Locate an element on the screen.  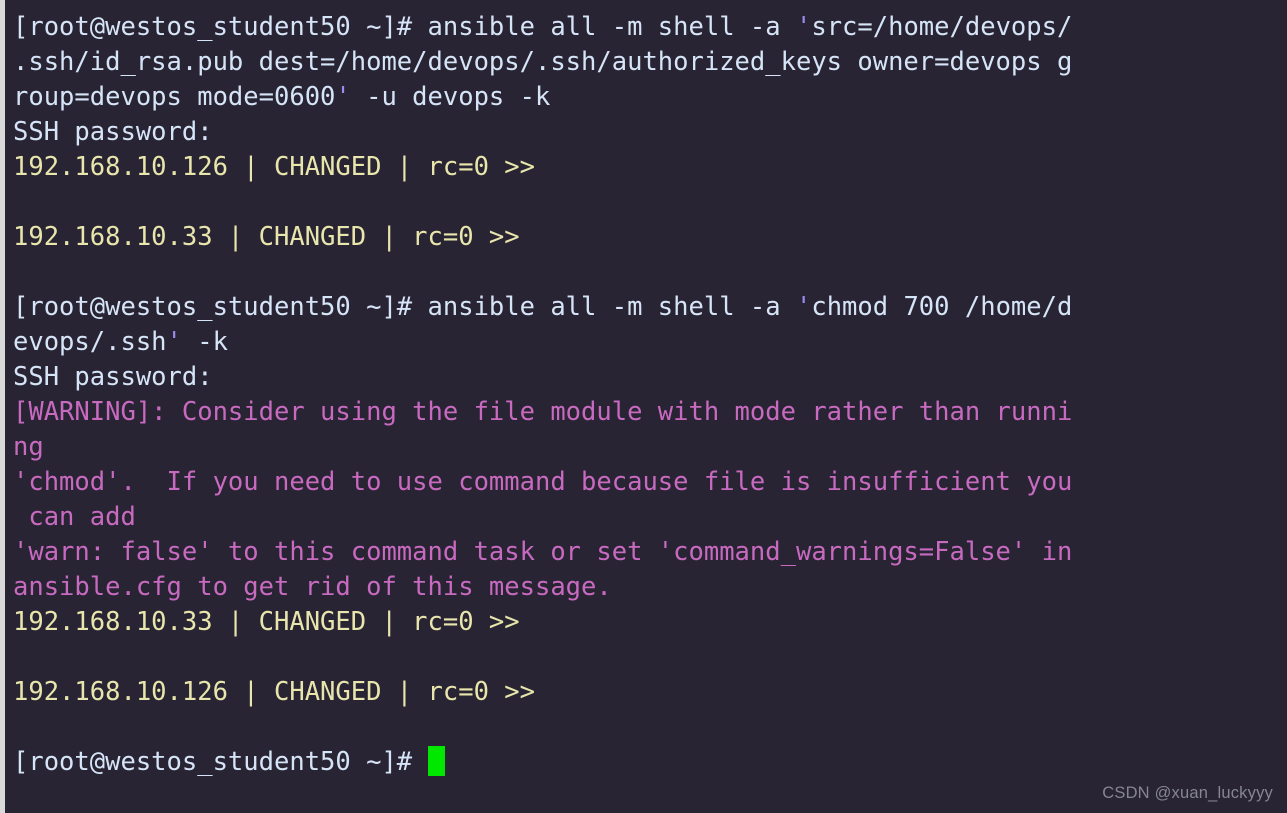
csdn-watermark: CSDN @xuan_luckyyy is located at coordinates (1187, 793).